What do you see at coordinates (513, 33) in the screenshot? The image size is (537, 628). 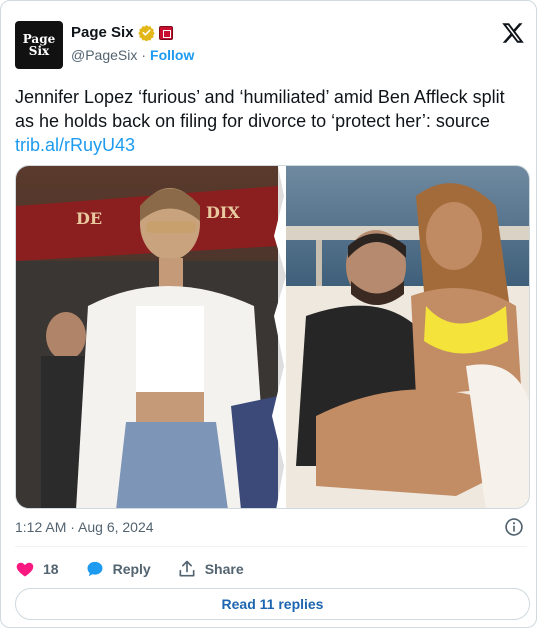 I see `x-logo-icon` at bounding box center [513, 33].